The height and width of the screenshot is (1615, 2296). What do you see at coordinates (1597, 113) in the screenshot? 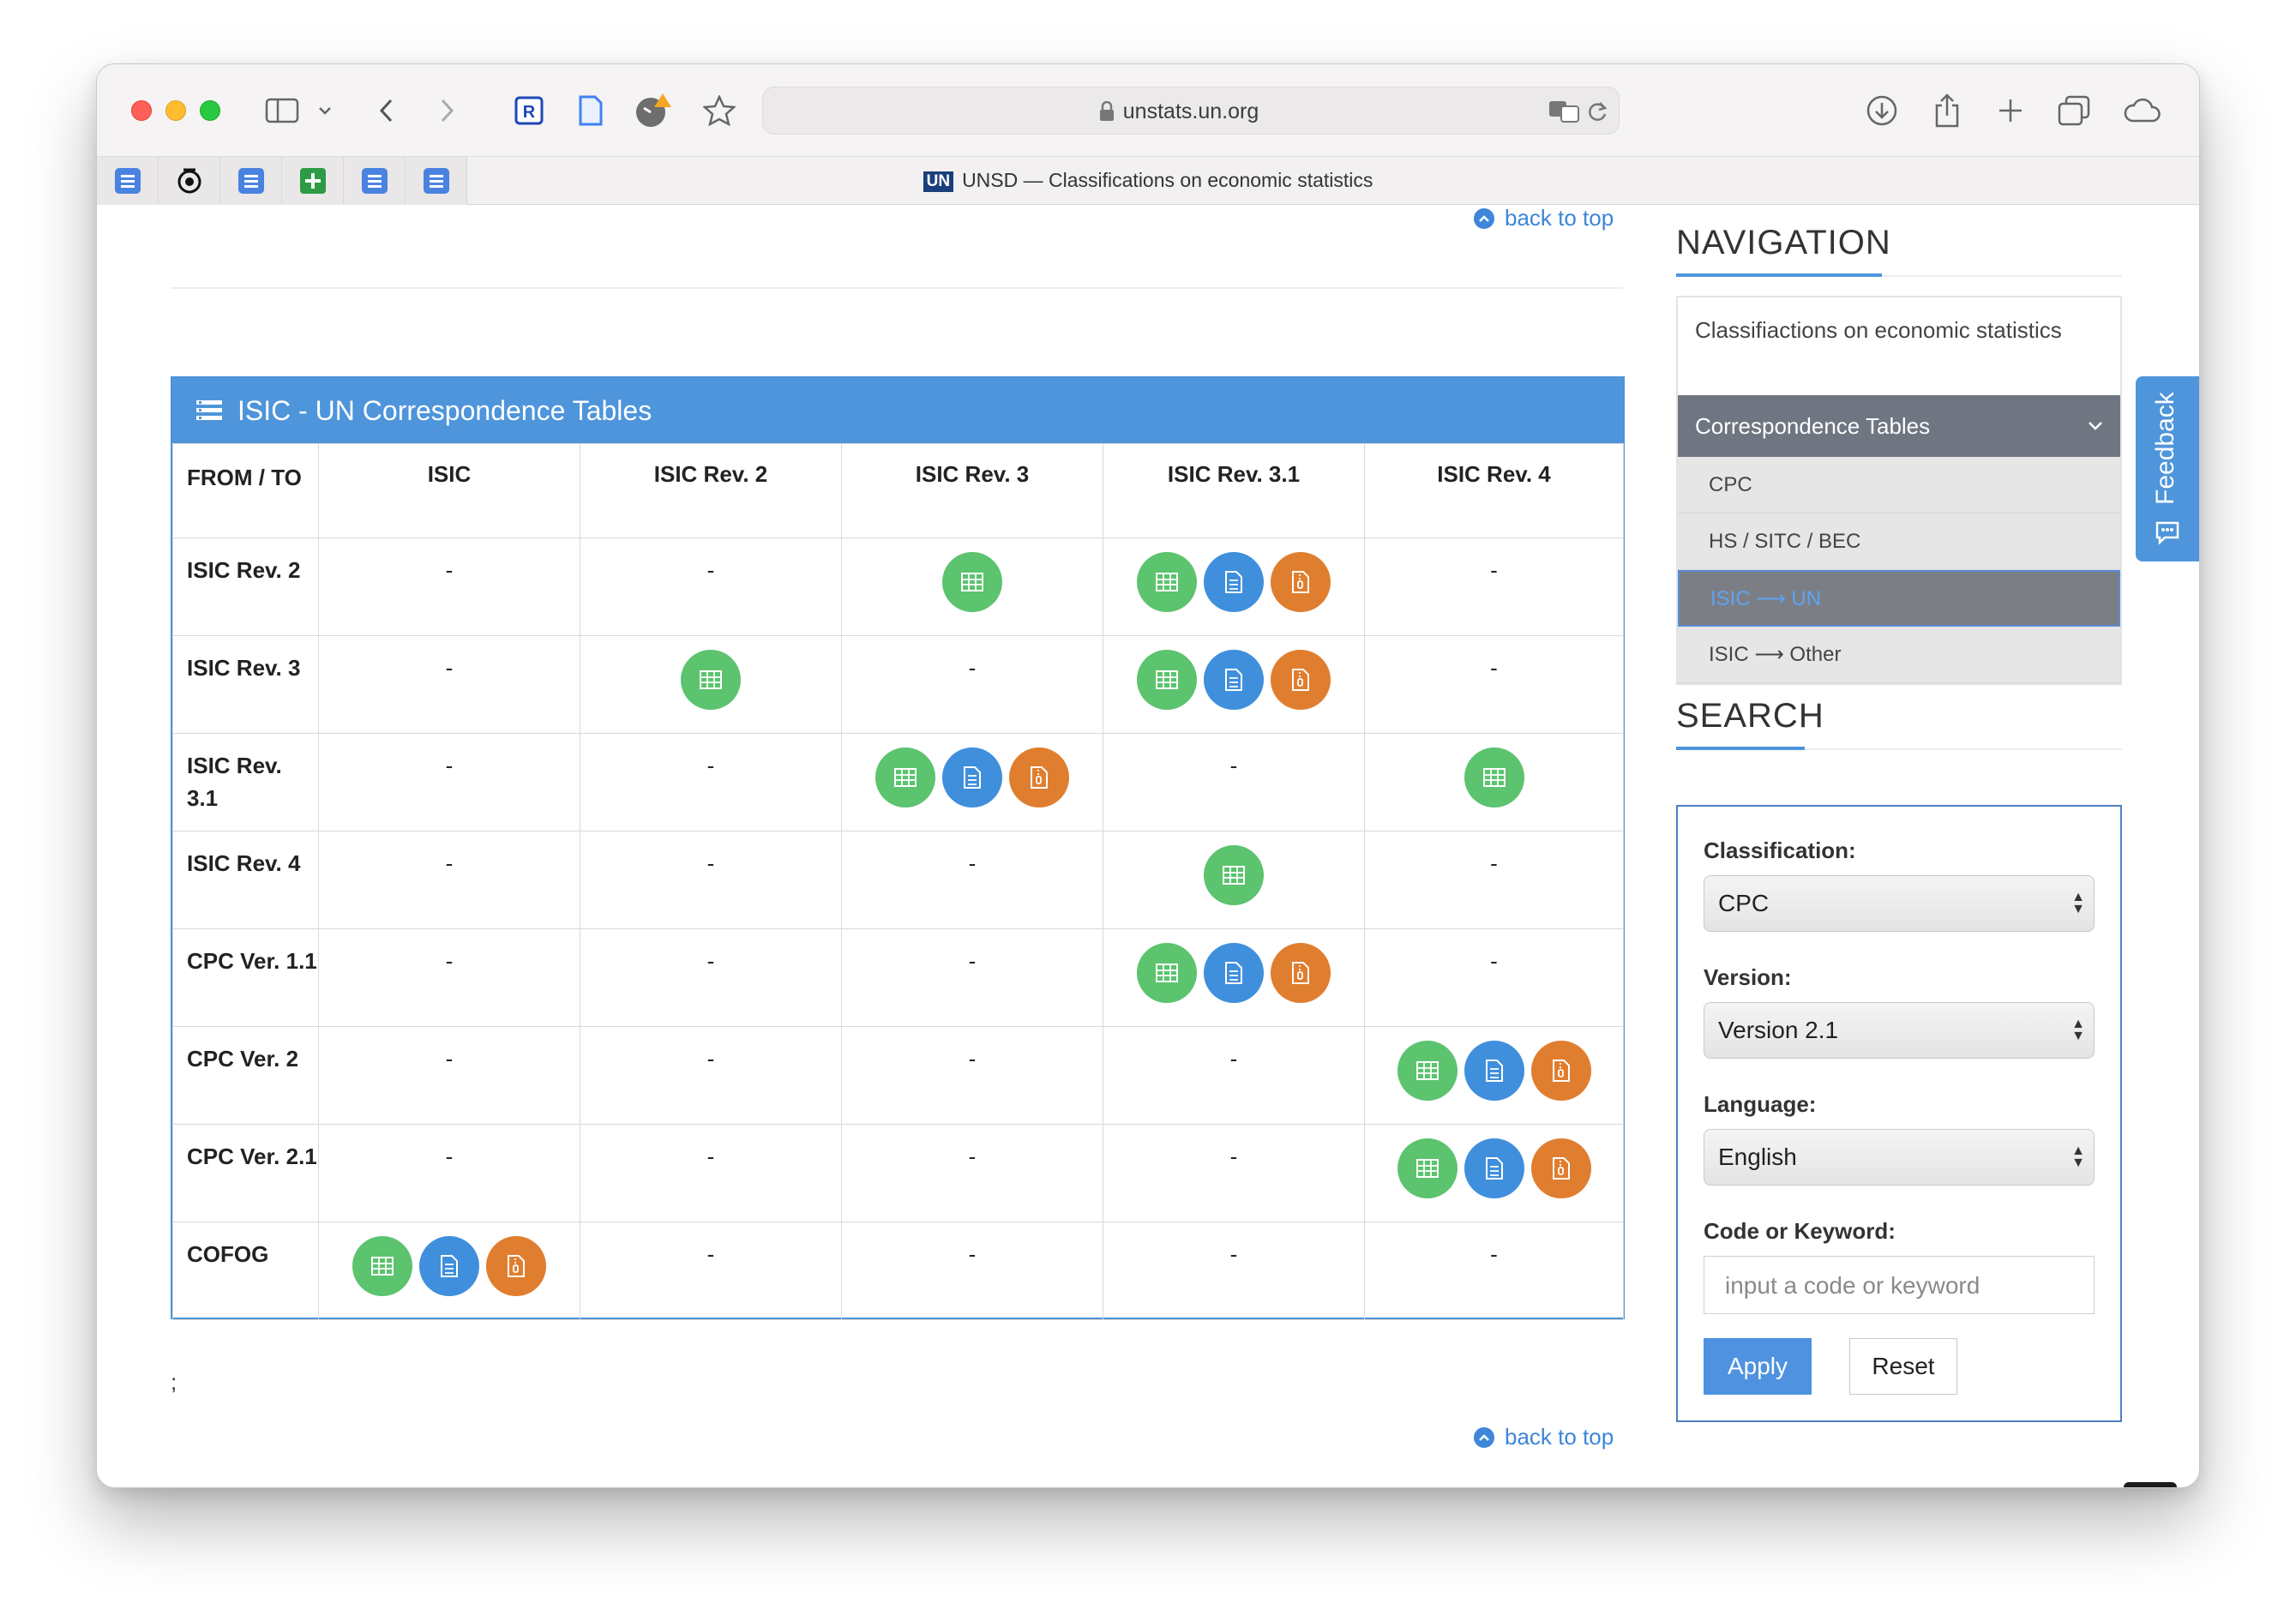
I see `reload-icon` at bounding box center [1597, 113].